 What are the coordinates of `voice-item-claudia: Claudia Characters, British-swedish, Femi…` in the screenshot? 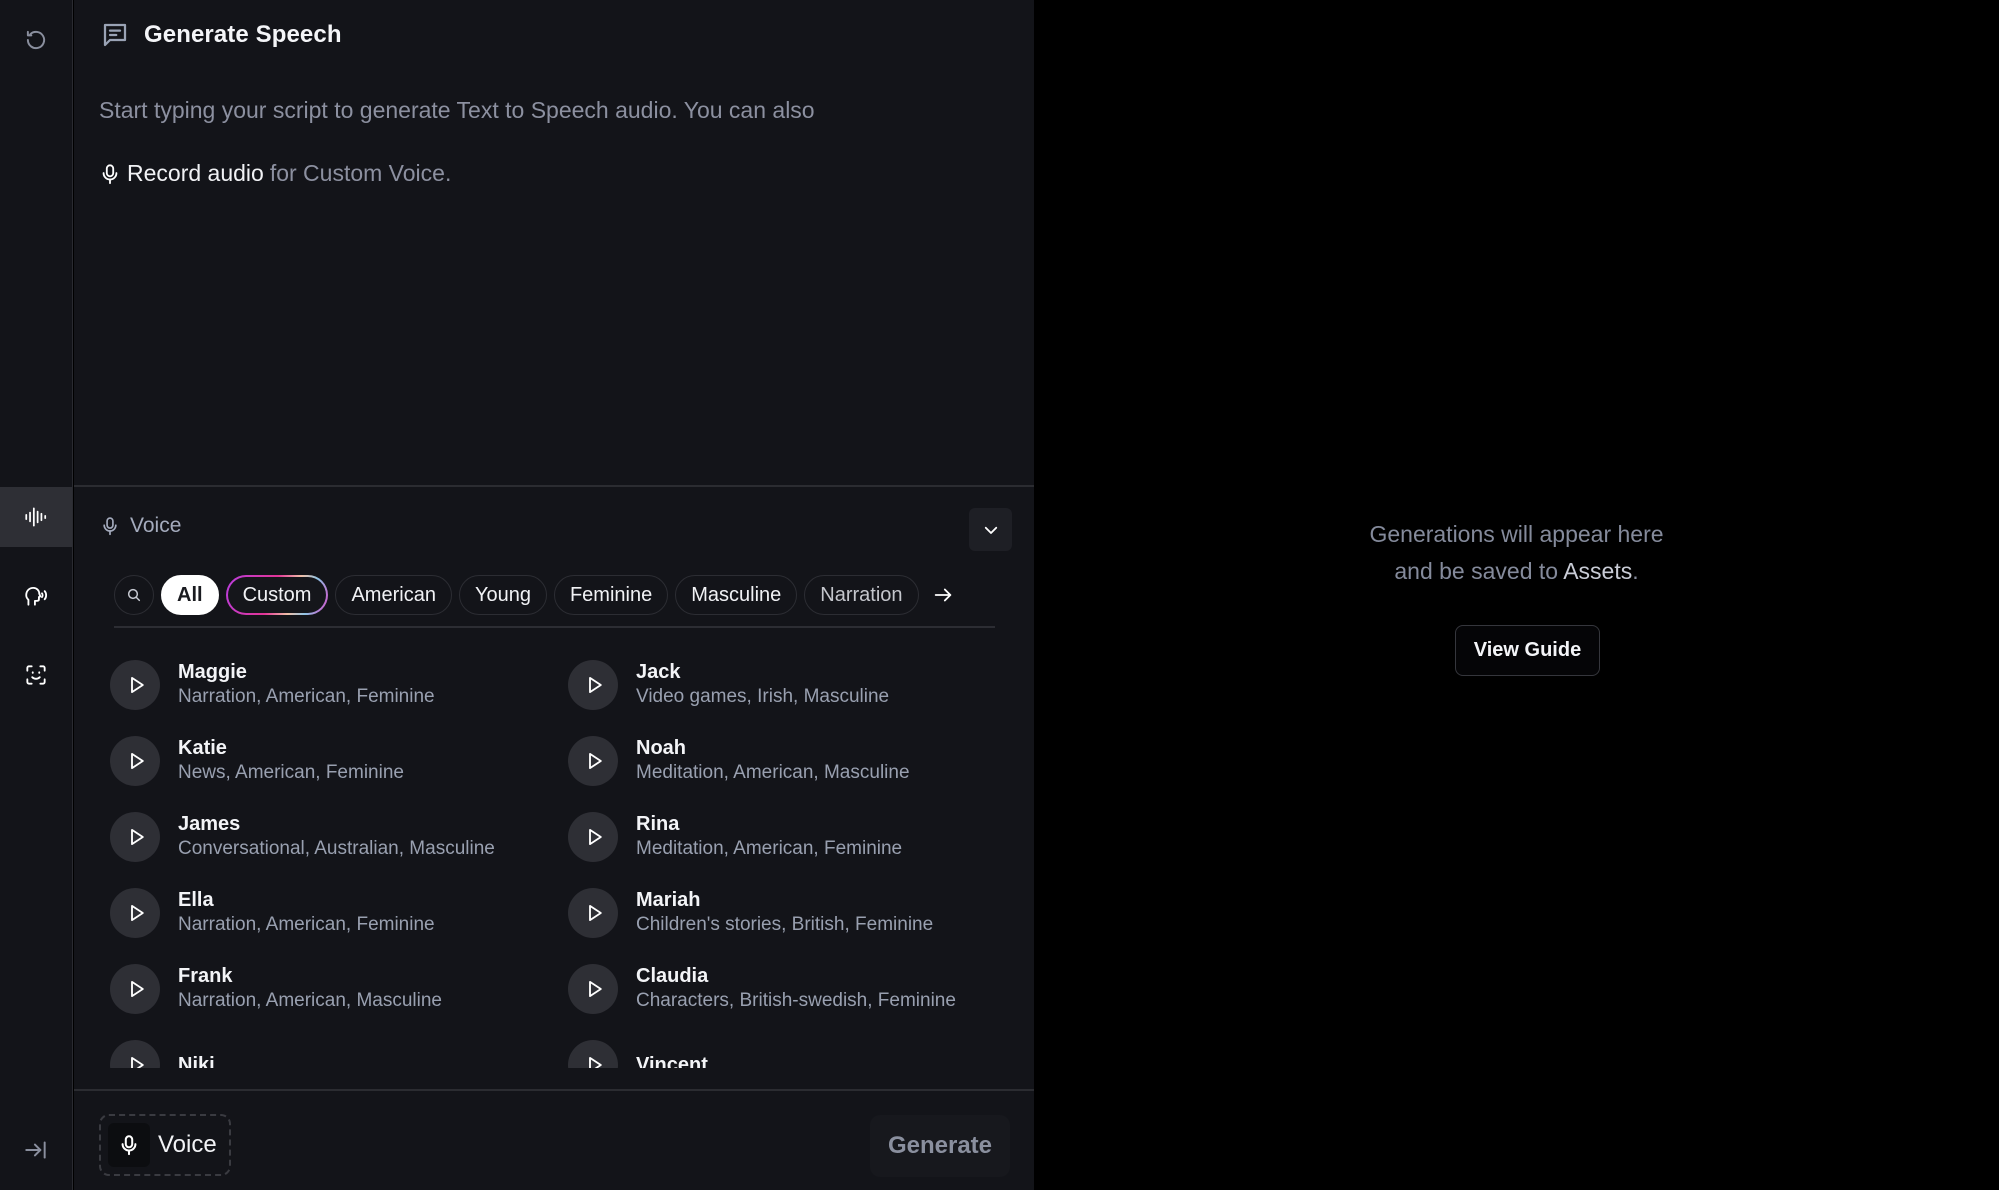 It's located at (788, 989).